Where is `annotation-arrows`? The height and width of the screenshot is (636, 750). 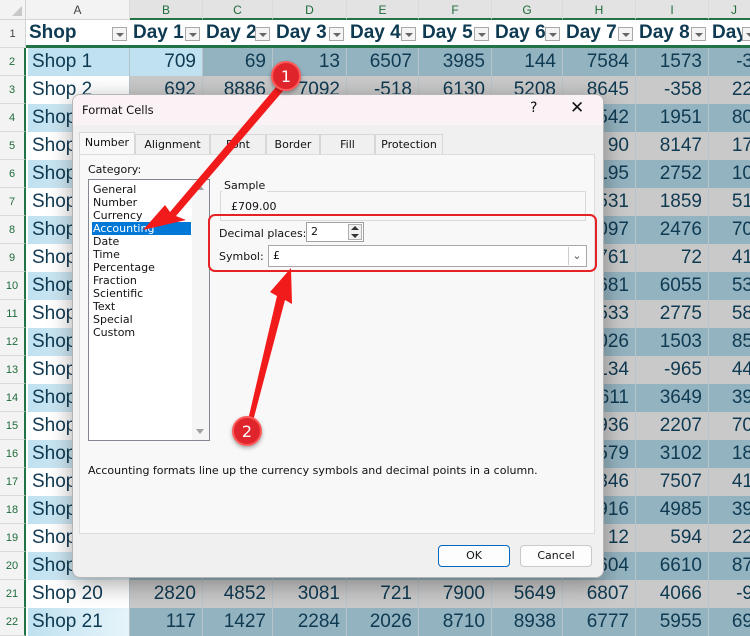
annotation-arrows is located at coordinates (217, 250).